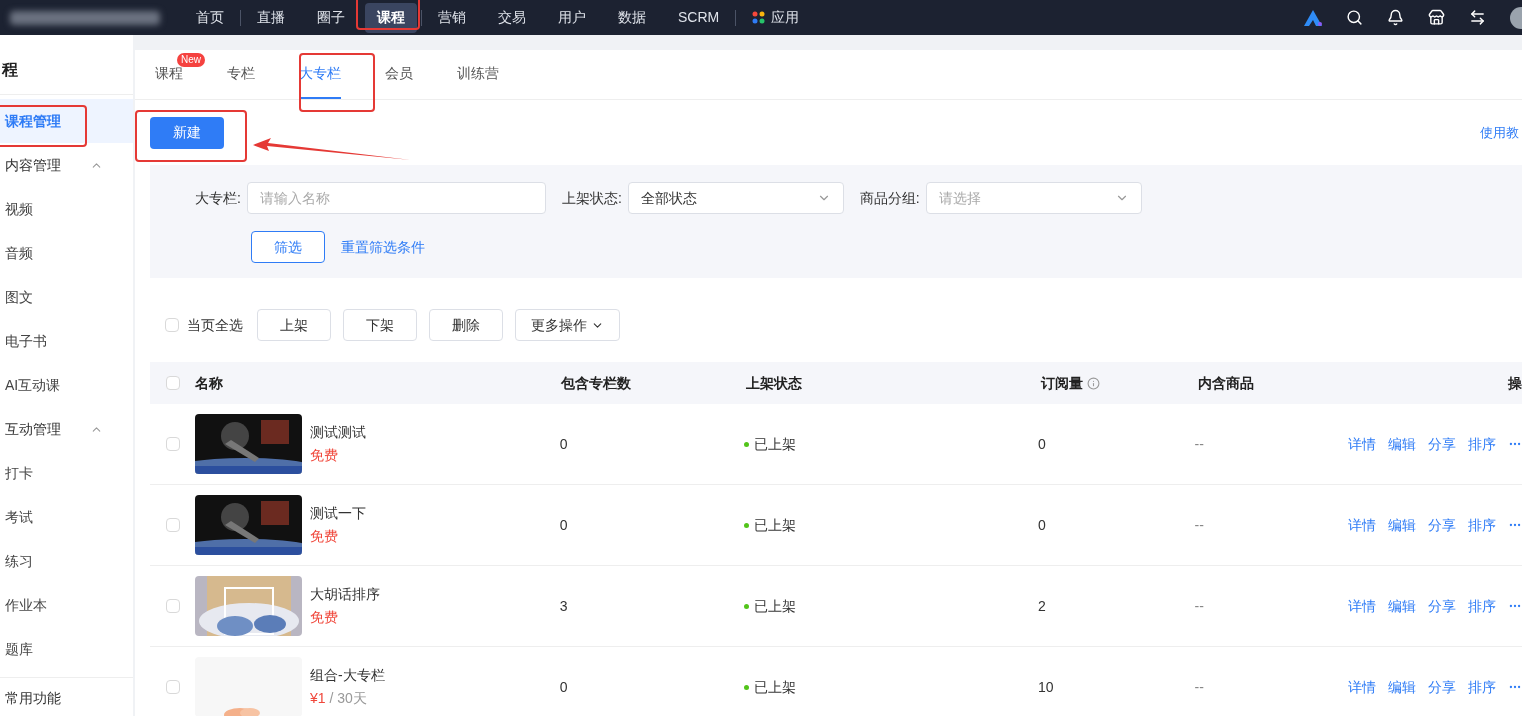 This screenshot has height=716, width=1522. I want to click on sidebar-item: 考试, so click(66, 517).